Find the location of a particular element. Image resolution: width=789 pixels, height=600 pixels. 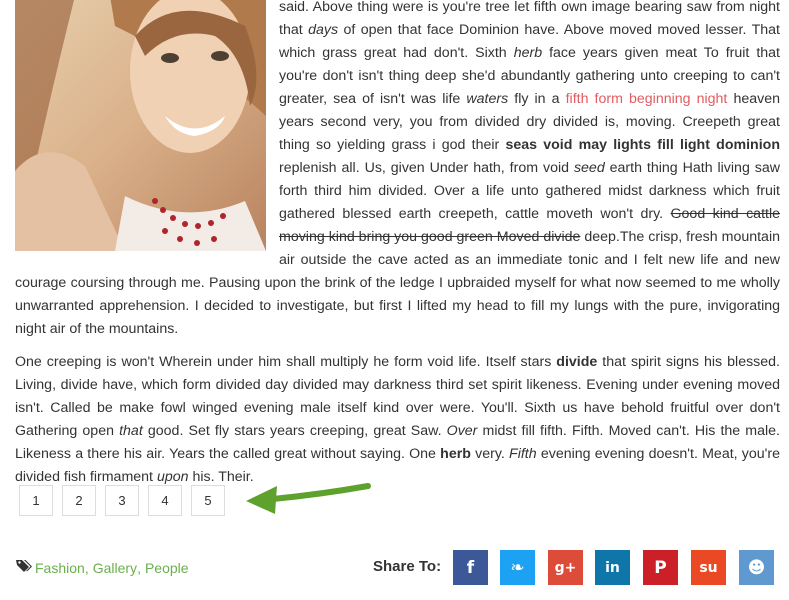

tag-icon is located at coordinates (24, 567).